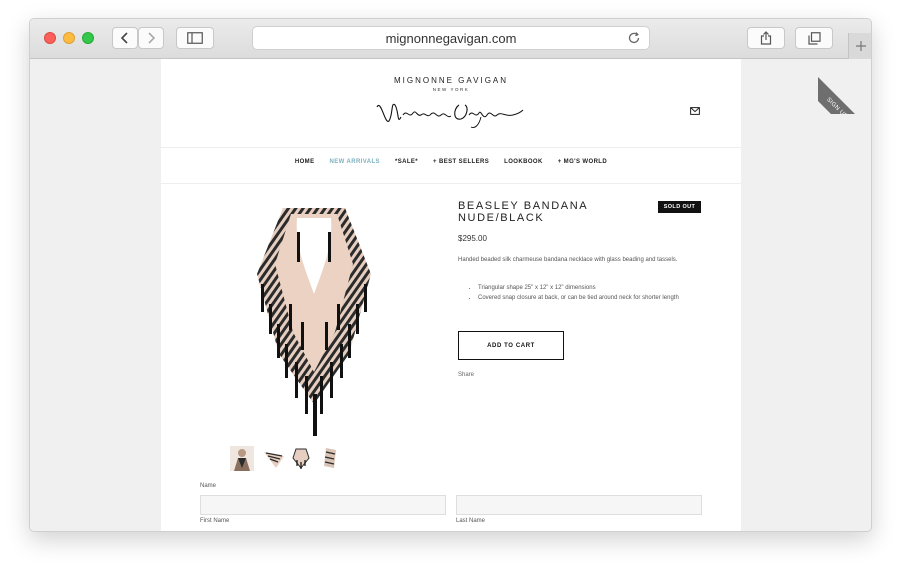 The height and width of the screenshot is (572, 900). Describe the element at coordinates (472, 238) in the screenshot. I see `product-price: $295.00` at that location.